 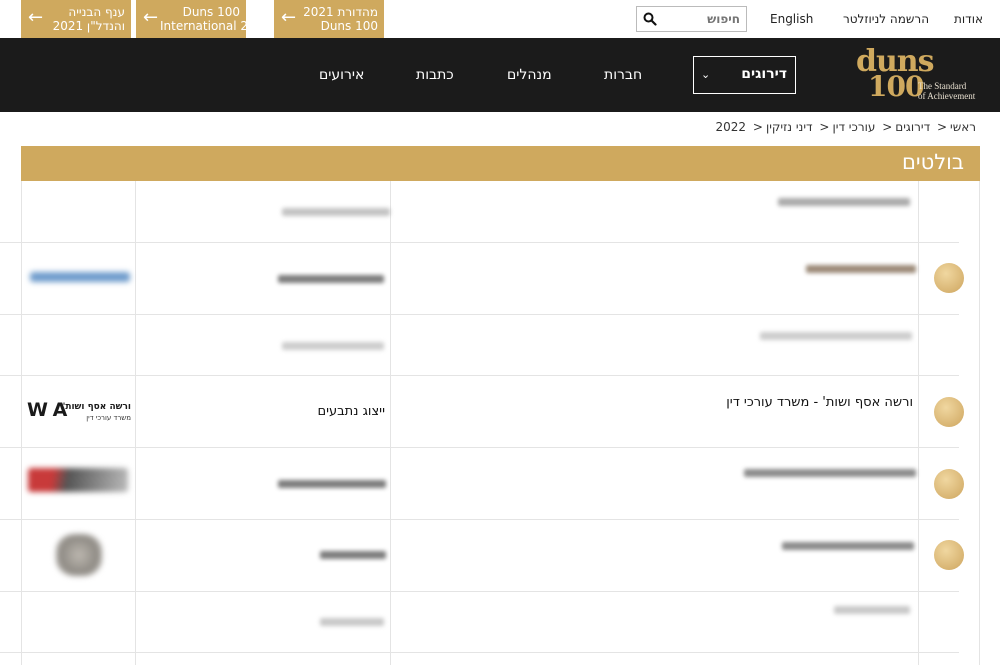 I want to click on search-input, so click(x=705, y=19).